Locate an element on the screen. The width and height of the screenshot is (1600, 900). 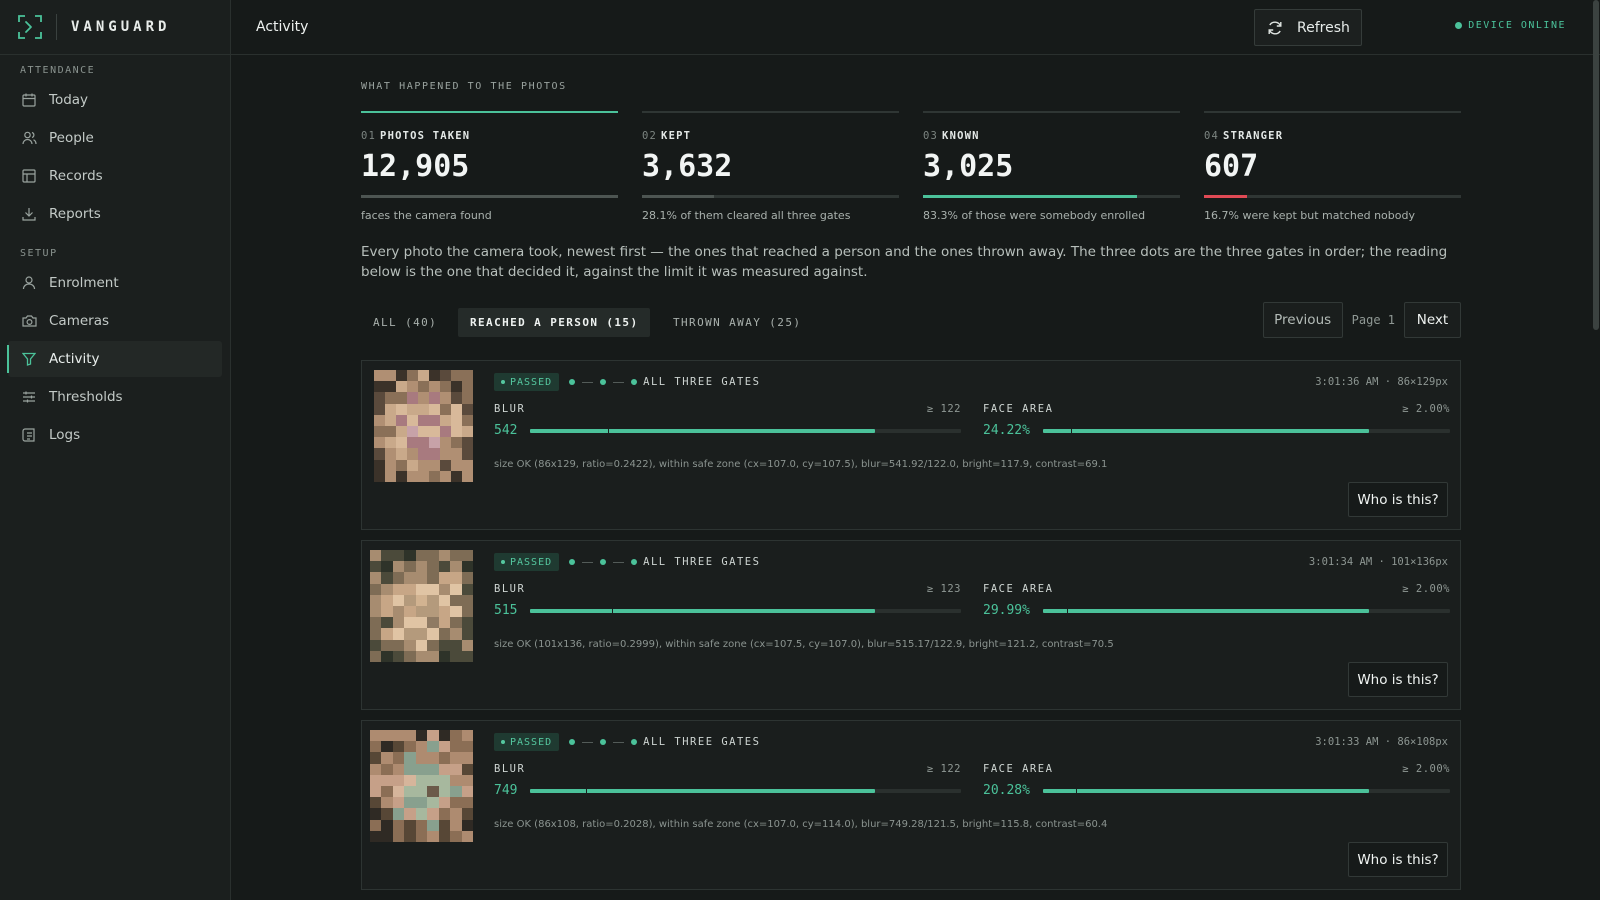
refresh-button: Refresh is located at coordinates (1308, 27).